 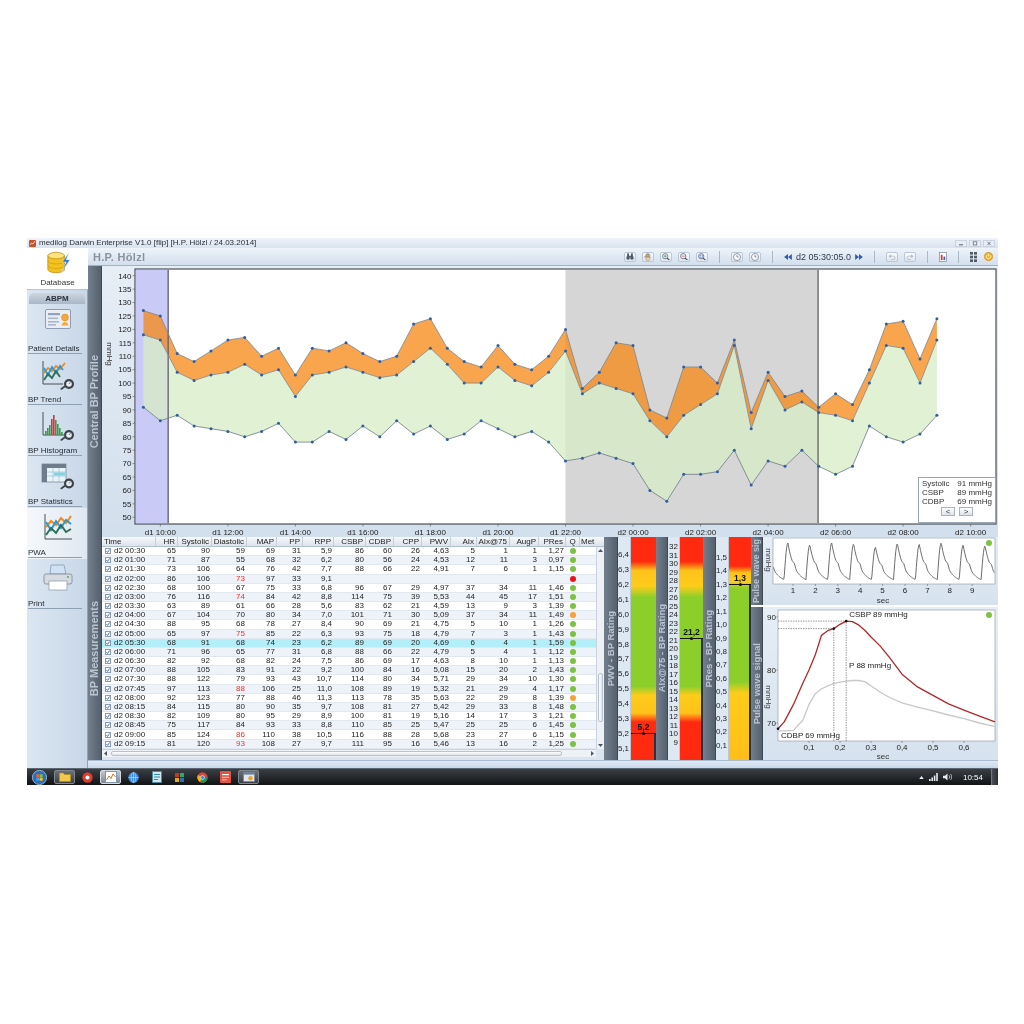 What do you see at coordinates (205, 560) in the screenshot?
I see `table-cell-text: 87` at bounding box center [205, 560].